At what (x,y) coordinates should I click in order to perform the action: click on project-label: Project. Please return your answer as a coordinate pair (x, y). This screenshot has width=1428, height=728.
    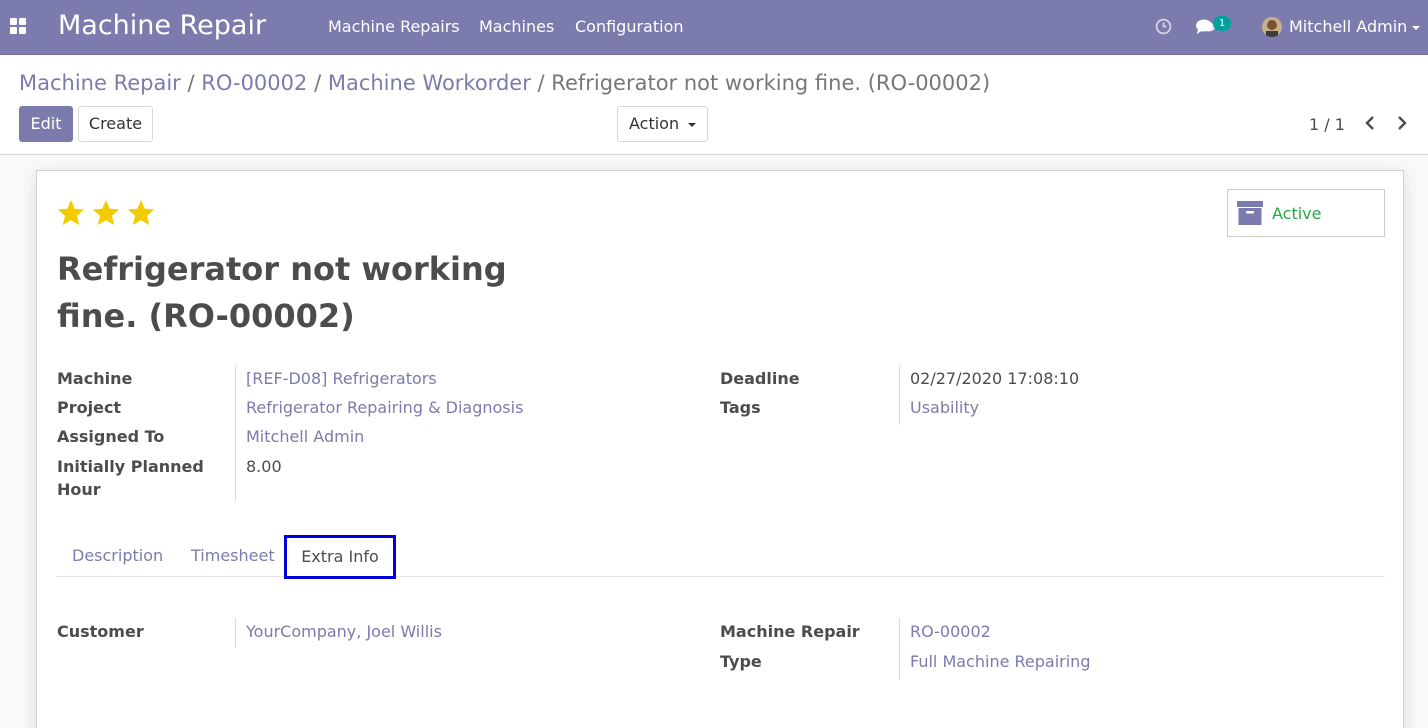
    Looking at the image, I should click on (89, 407).